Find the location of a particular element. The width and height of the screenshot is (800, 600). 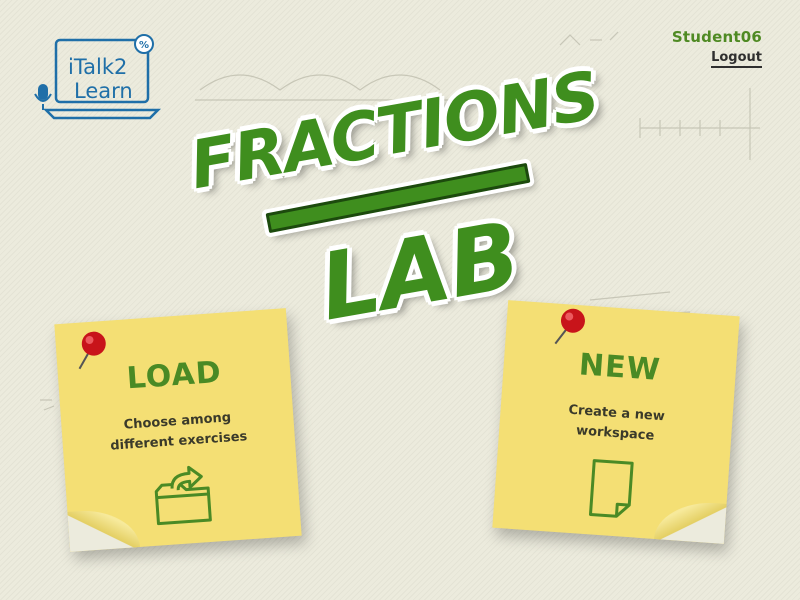

new-description: Create a new workspace is located at coordinates (616, 423).